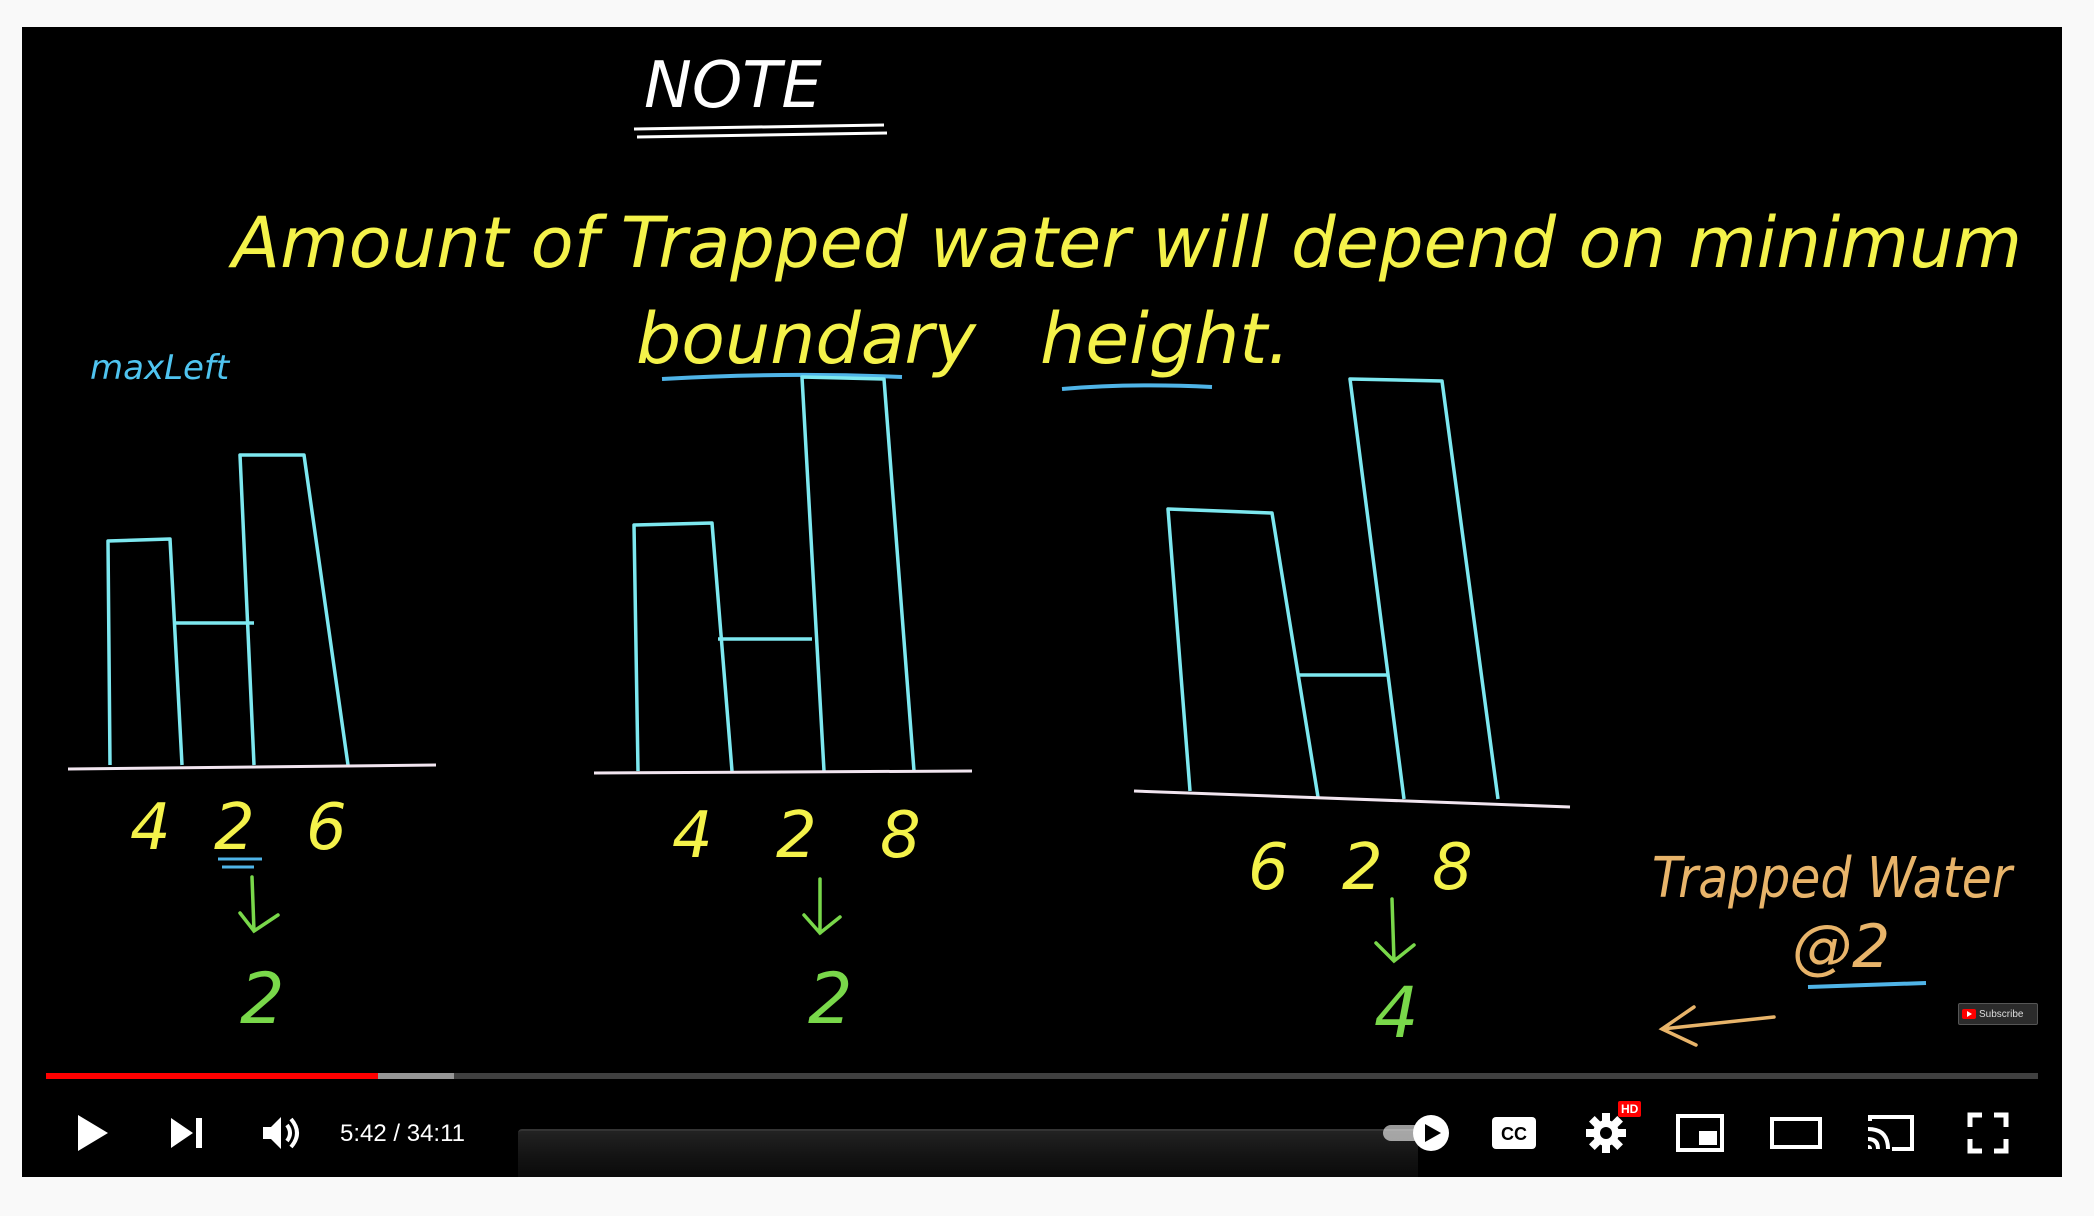 The width and height of the screenshot is (2094, 1216). I want to click on maxleft-label: maxLeft, so click(160, 368).